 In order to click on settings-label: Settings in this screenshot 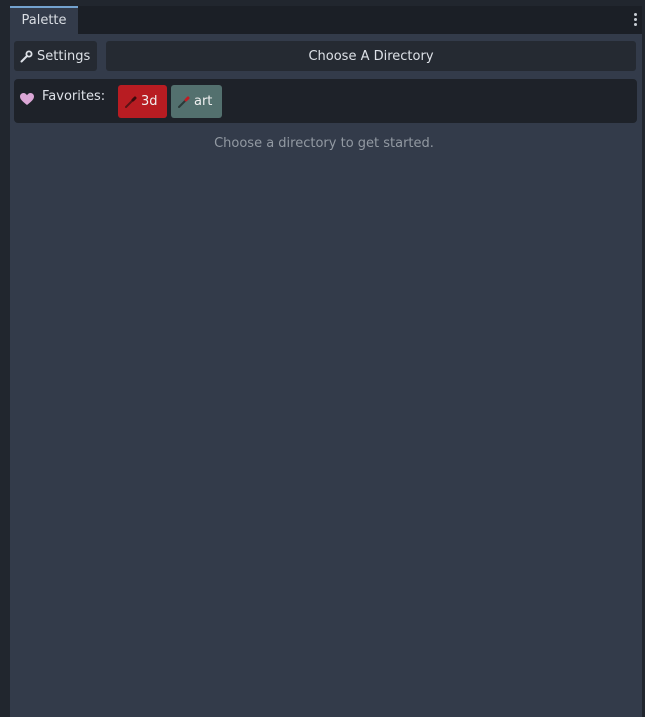, I will do `click(64, 56)`.